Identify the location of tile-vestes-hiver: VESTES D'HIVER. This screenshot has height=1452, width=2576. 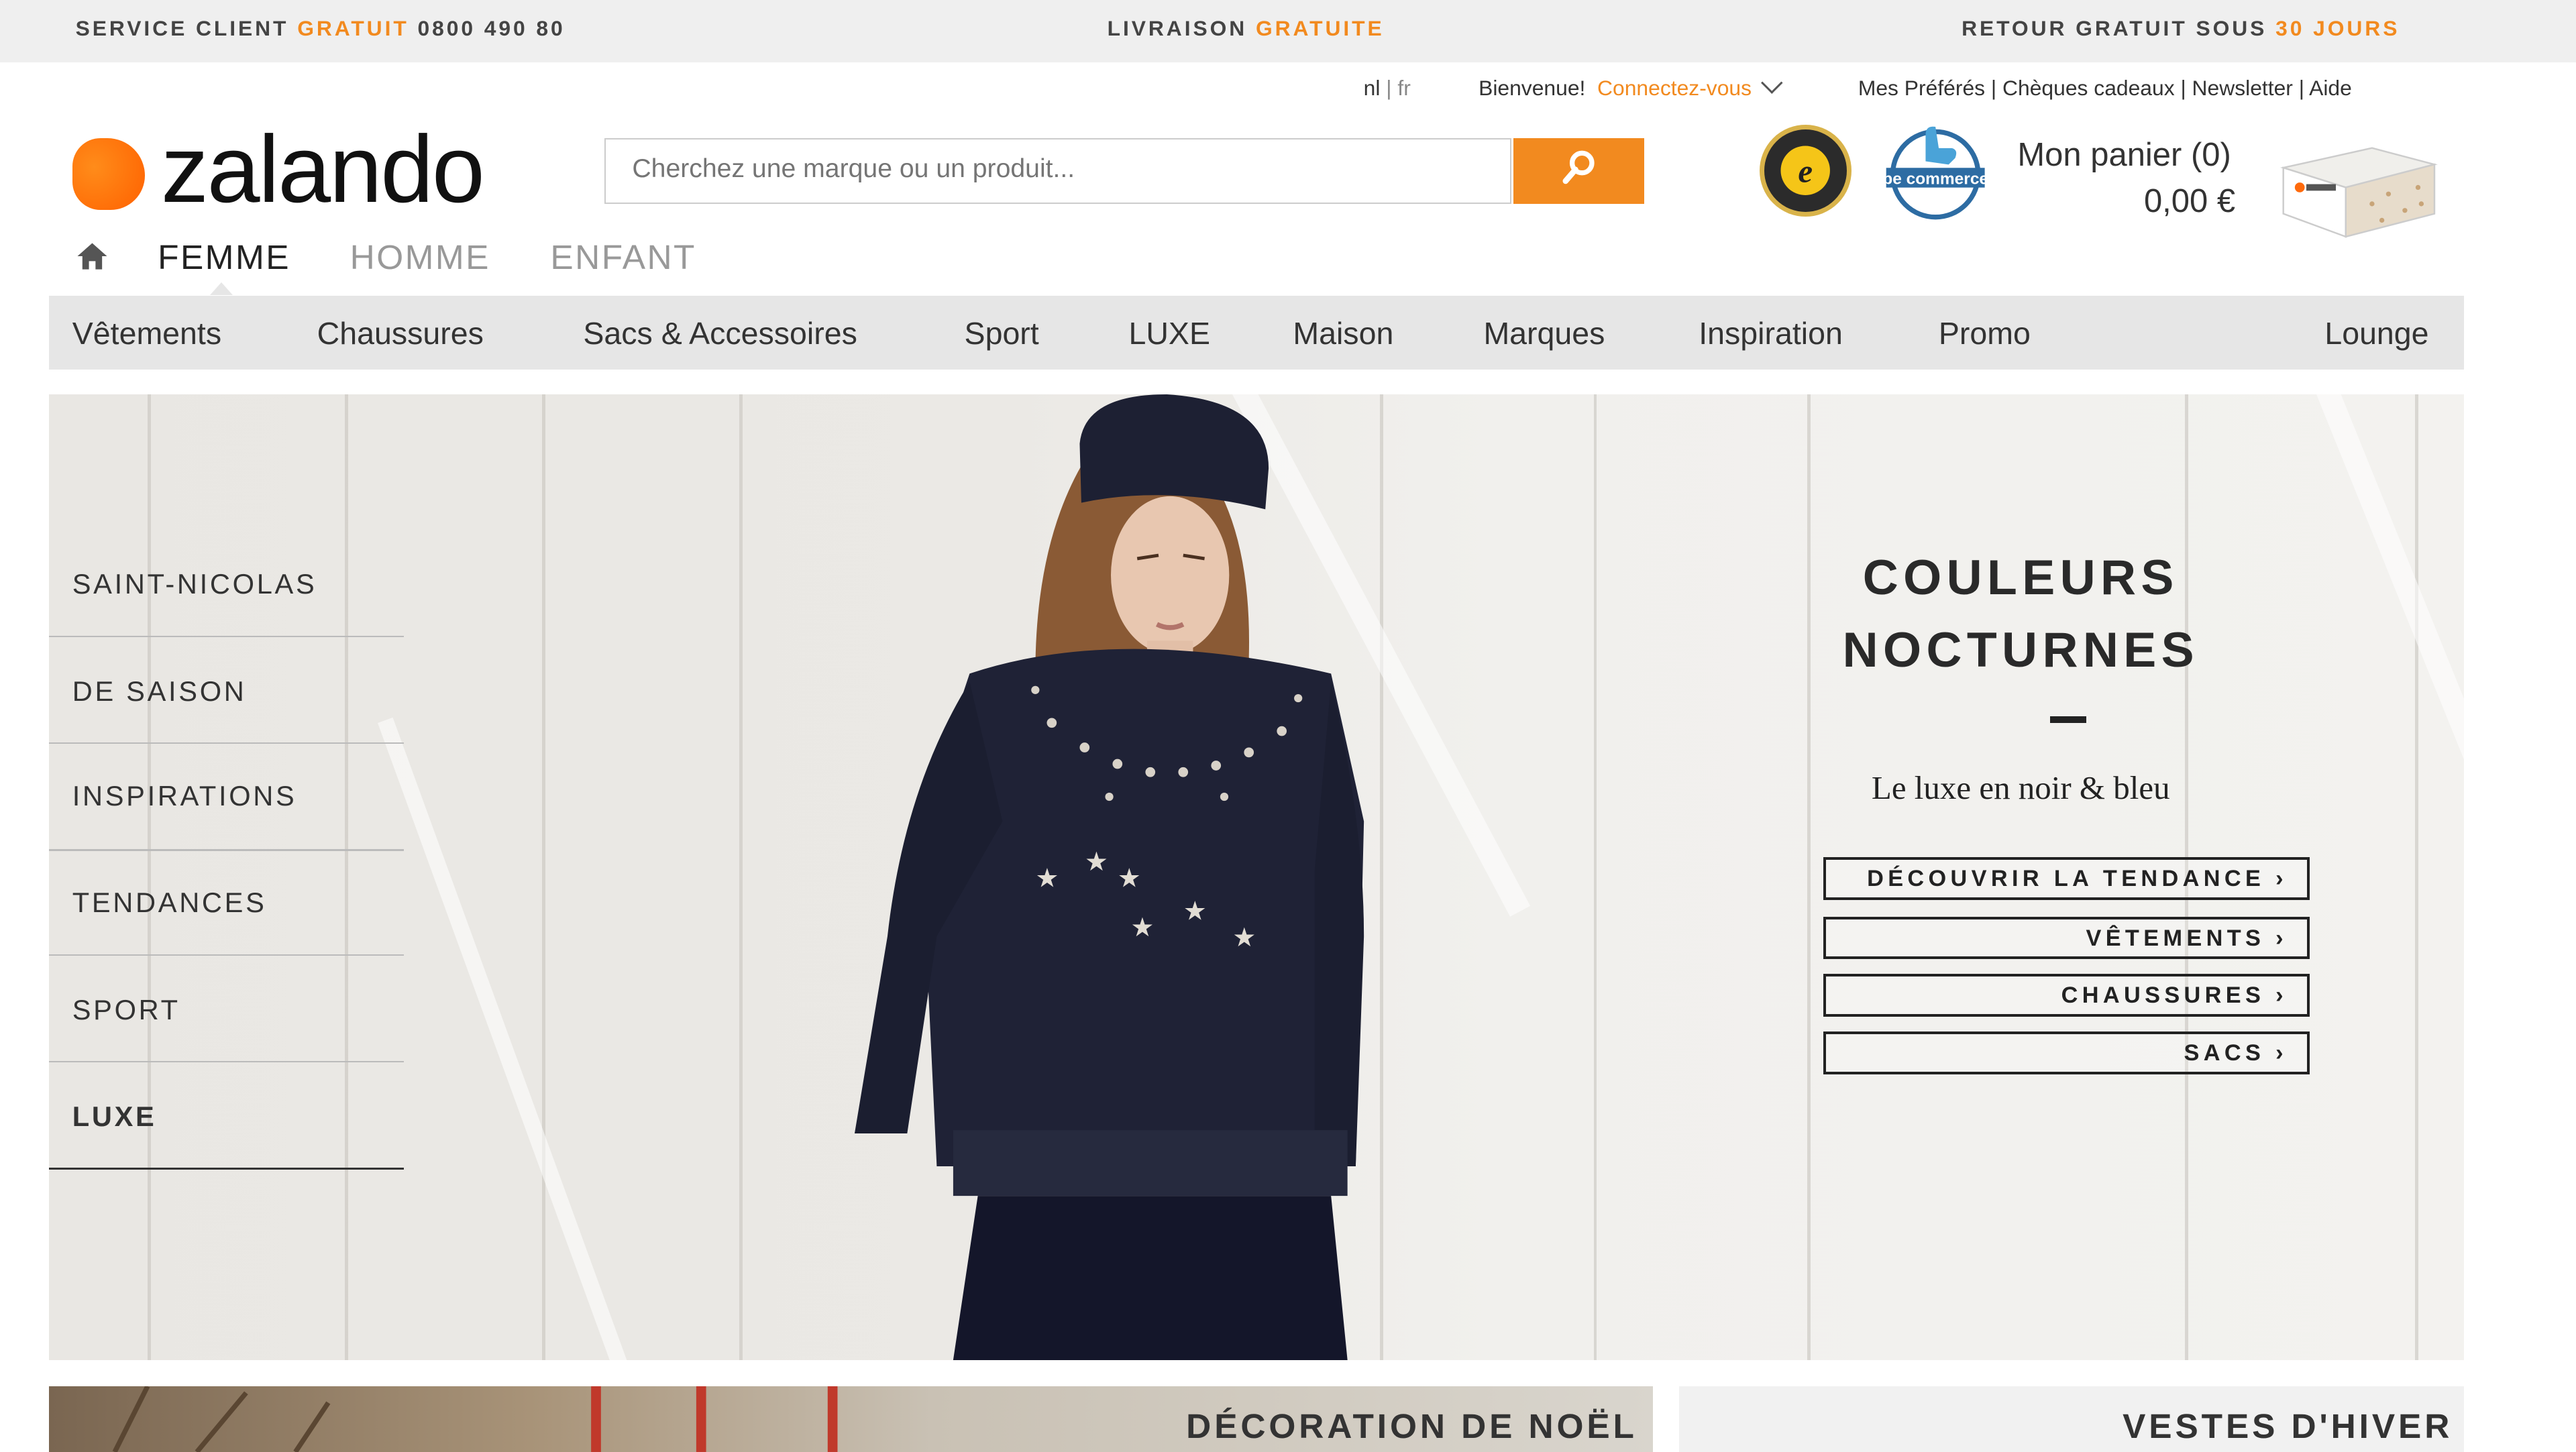
(2071, 1419).